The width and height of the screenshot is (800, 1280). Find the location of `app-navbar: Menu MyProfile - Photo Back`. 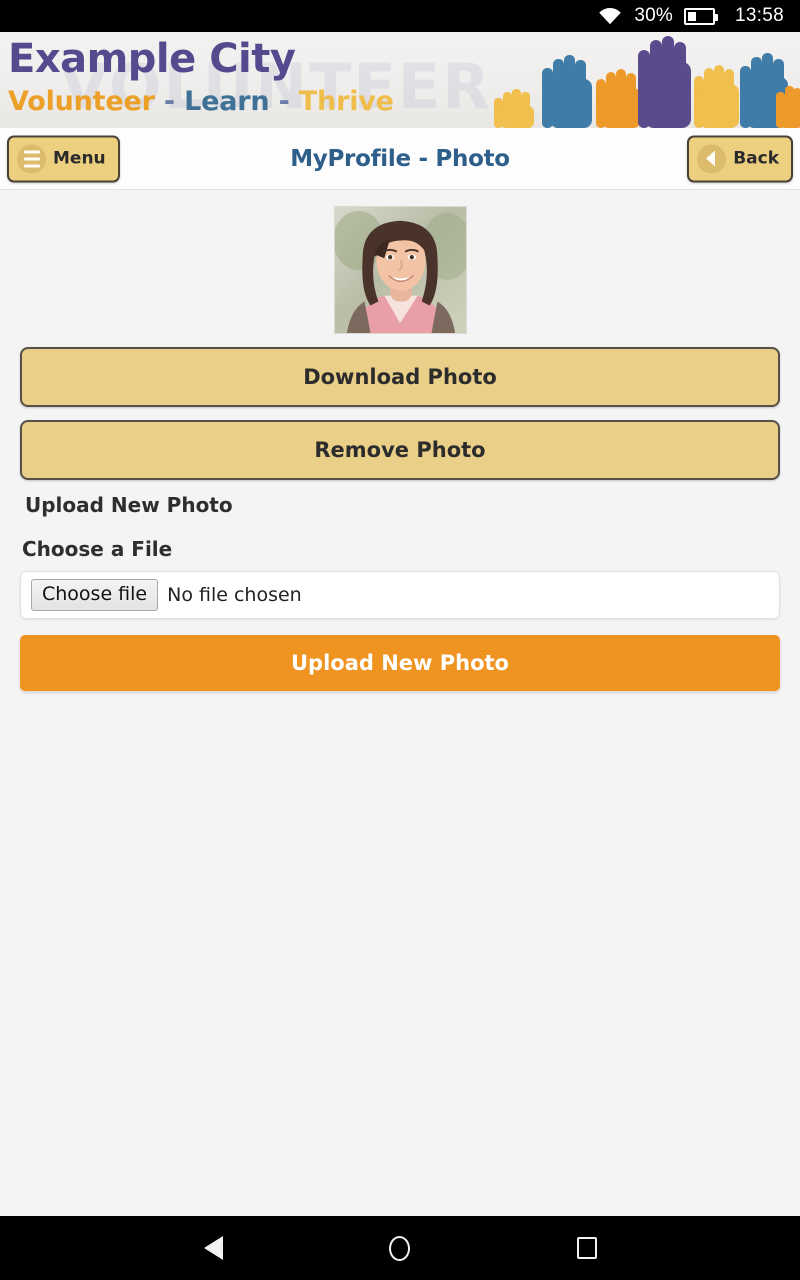

app-navbar: Menu MyProfile - Photo Back is located at coordinates (400, 159).